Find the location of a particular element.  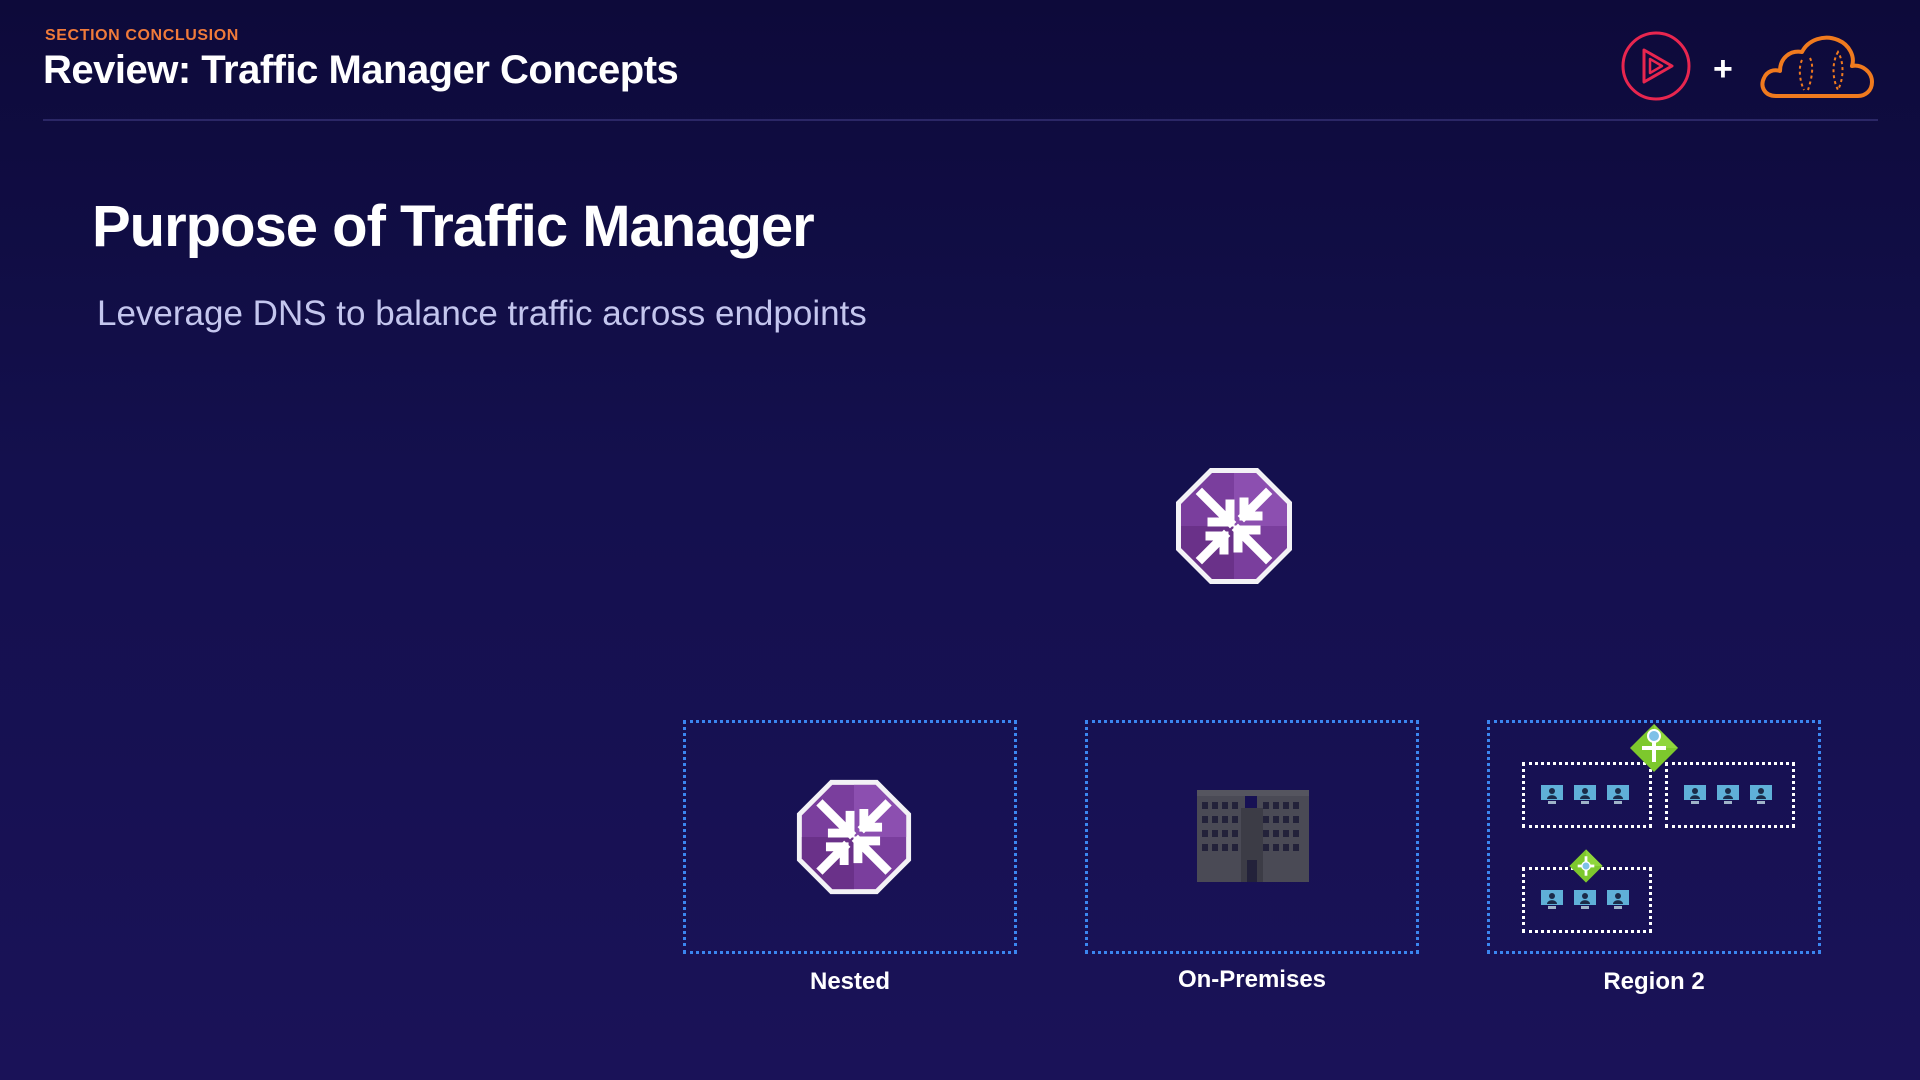

header-title: Review: Traffic Manager Concepts is located at coordinates (361, 70).